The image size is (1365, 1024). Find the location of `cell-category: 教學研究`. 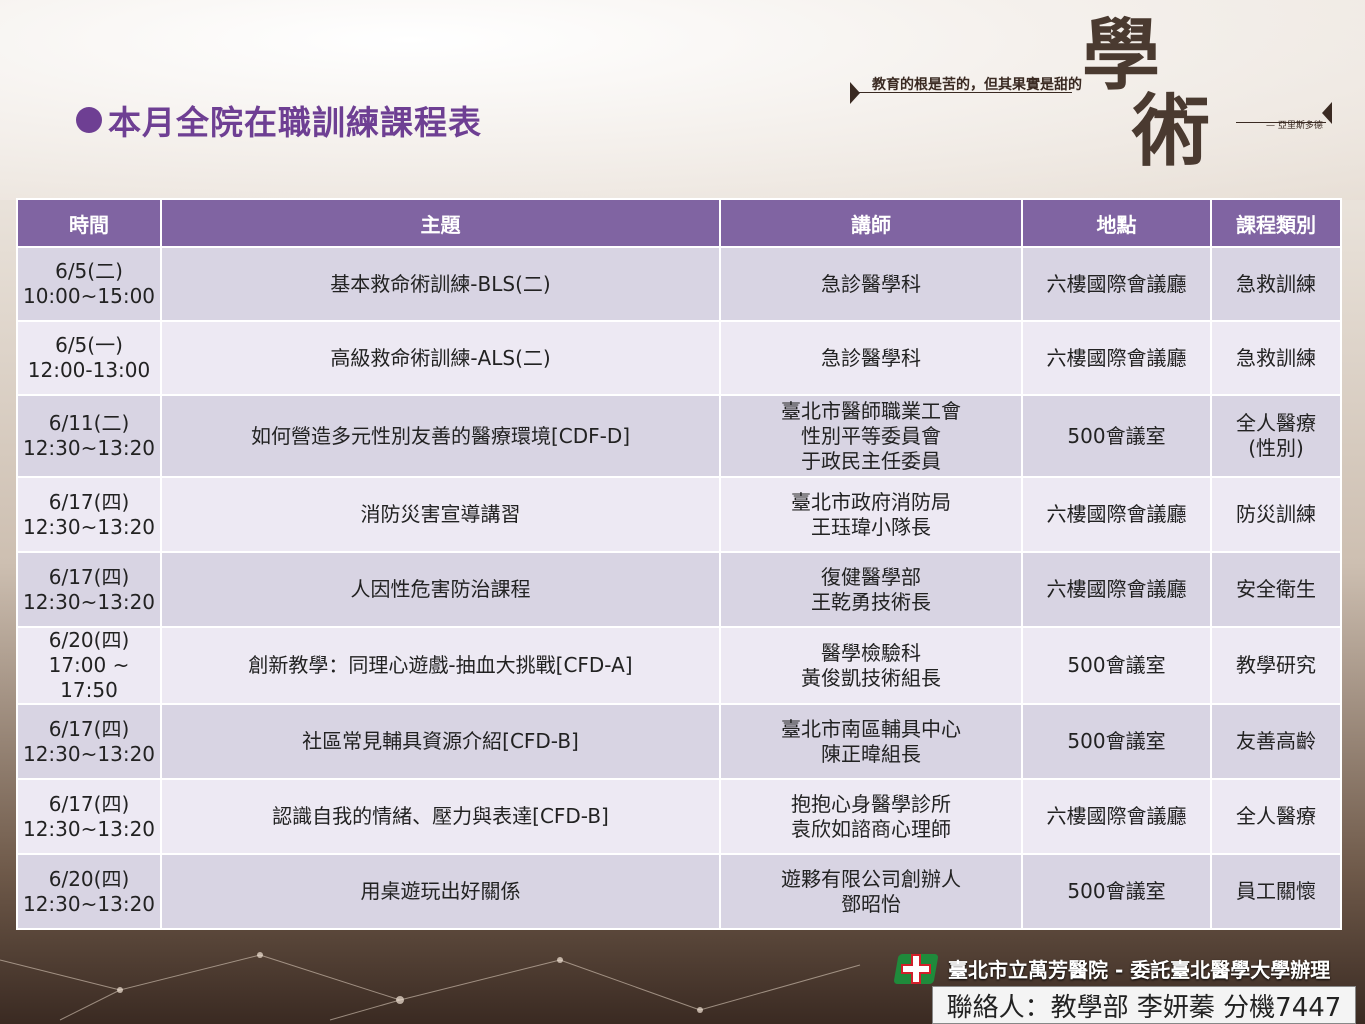

cell-category: 教學研究 is located at coordinates (1276, 665).